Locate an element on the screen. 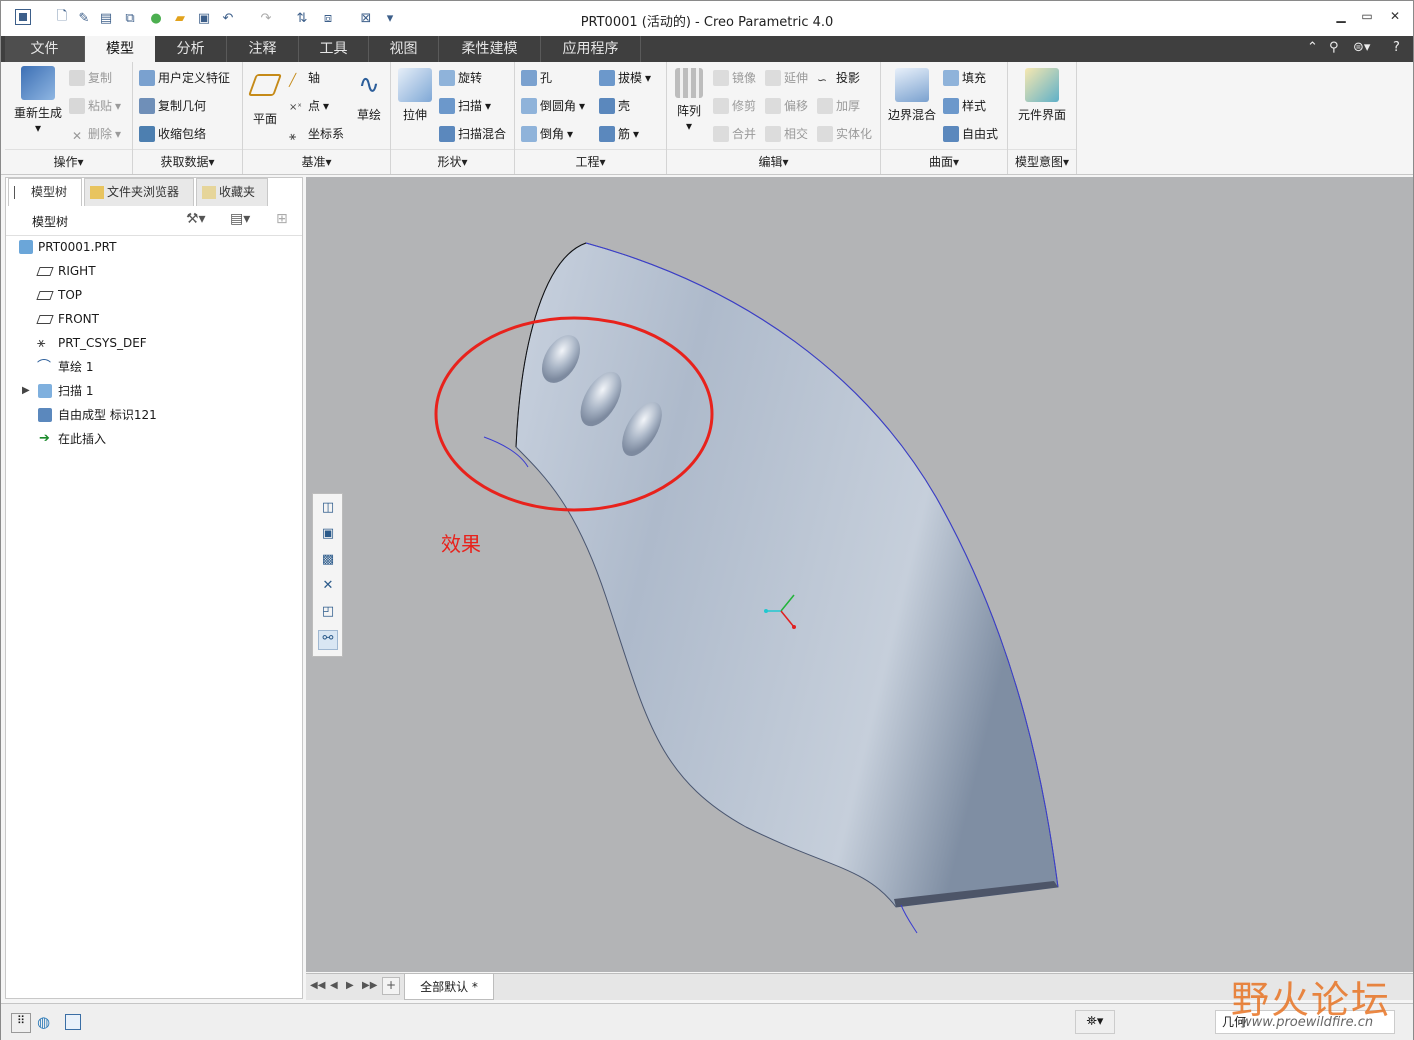  thicken-button: 加厚 is located at coordinates (838, 106).